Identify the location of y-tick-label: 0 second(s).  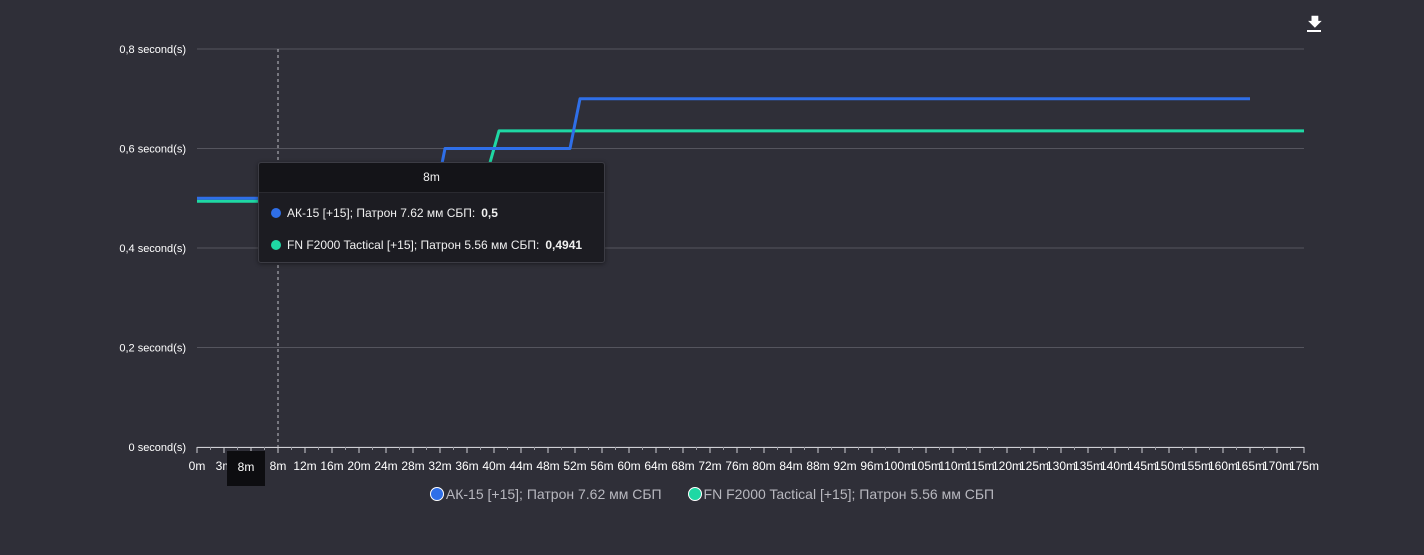
(157, 448).